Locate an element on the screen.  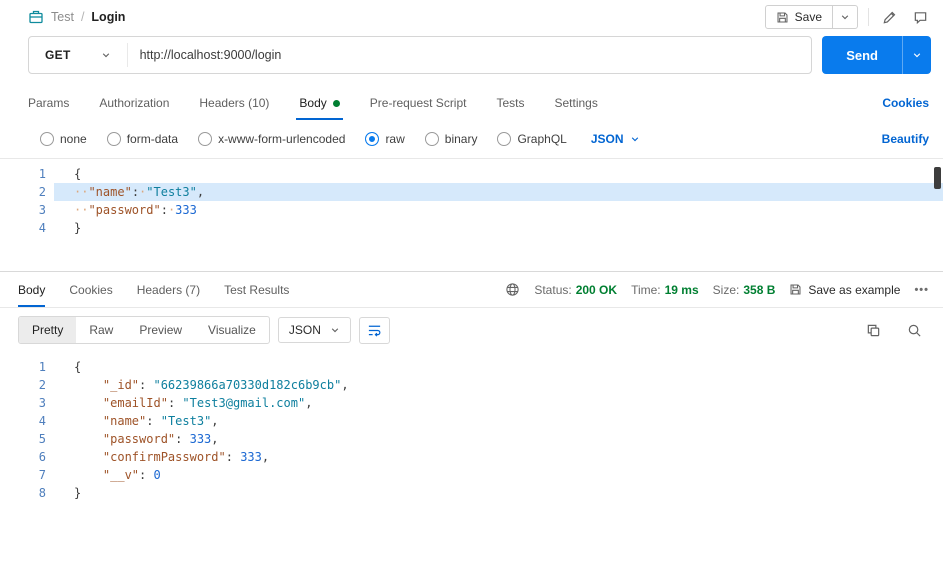
line-number: 6 is located at coordinates (42, 457).